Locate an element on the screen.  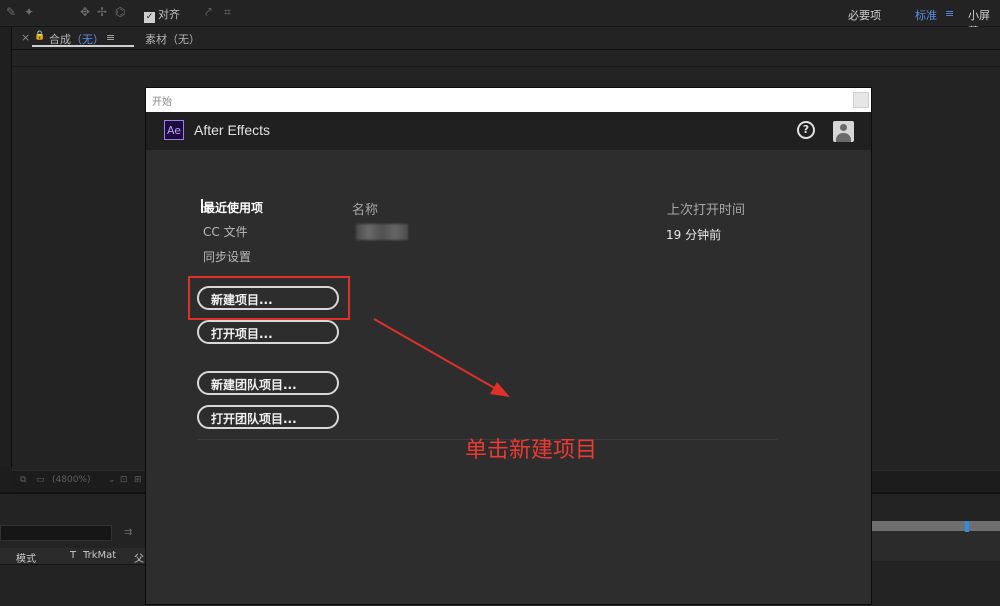
annotation-text: 单击新建项目 is located at coordinates (531, 450).